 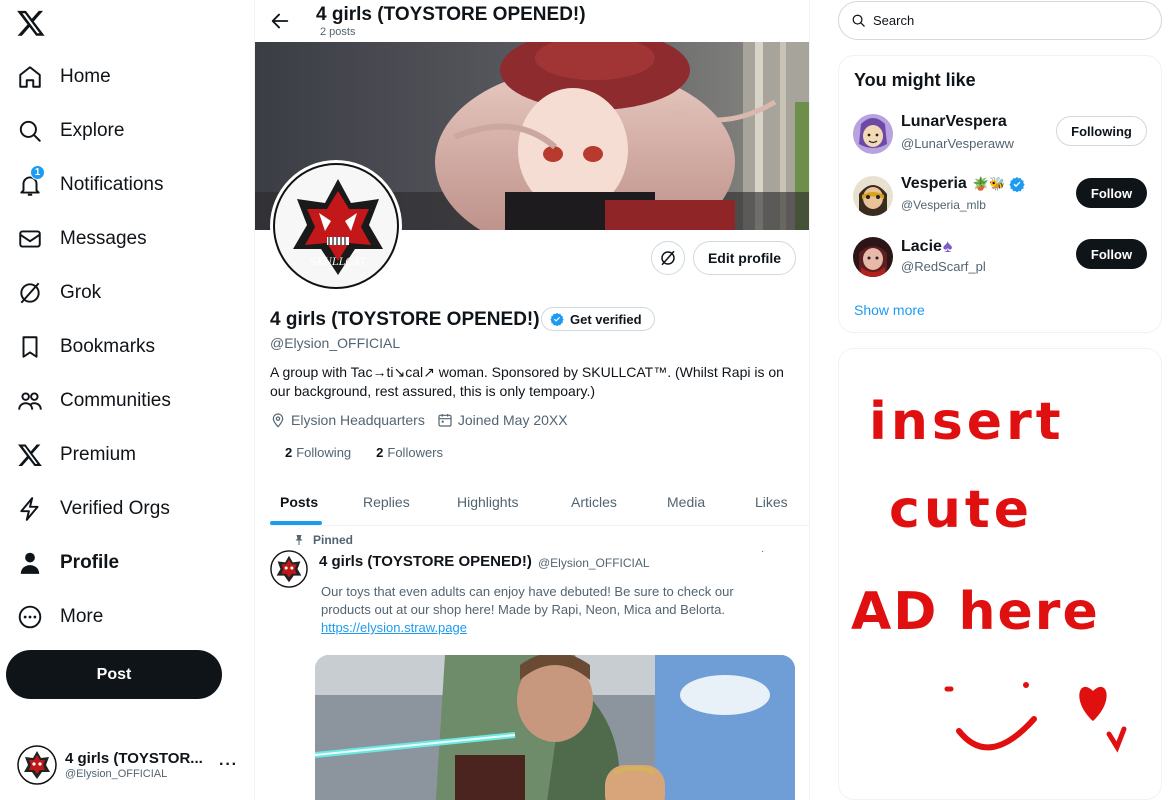 I want to click on account-names: 4 girls (TOYSTOR... @Elysion_OFFICIAL, so click(x=140, y=765).